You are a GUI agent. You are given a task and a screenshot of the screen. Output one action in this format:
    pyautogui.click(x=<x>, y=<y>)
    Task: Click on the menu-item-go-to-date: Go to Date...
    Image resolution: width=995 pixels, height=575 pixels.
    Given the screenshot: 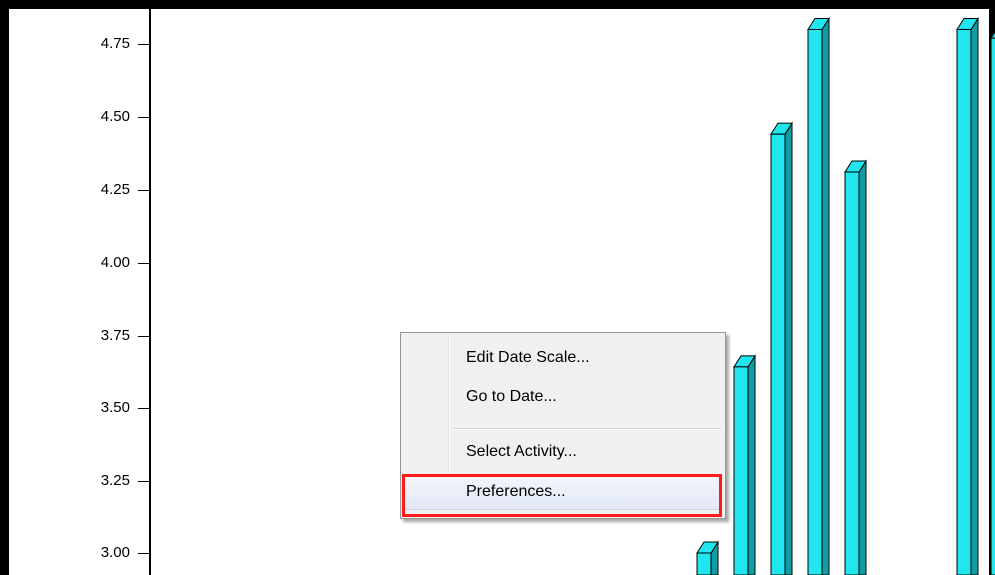 What is the action you would take?
    pyautogui.click(x=563, y=398)
    